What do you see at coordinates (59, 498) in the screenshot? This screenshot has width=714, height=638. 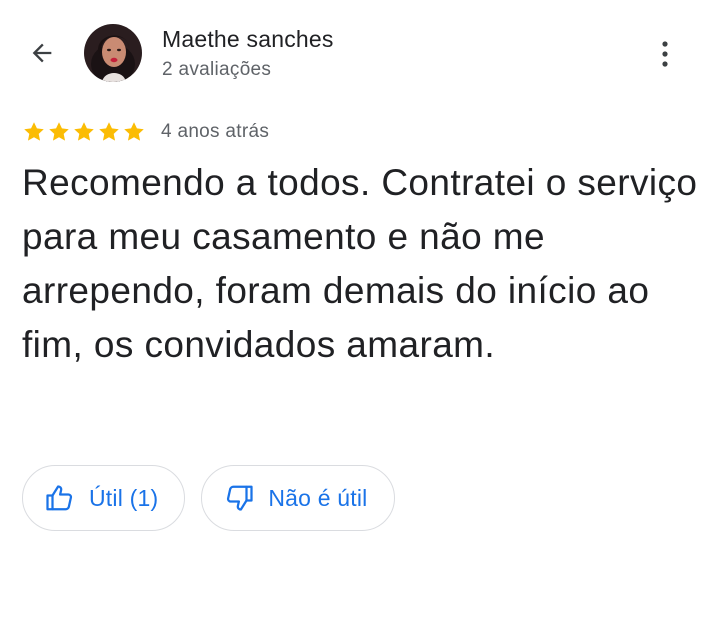 I see `thumb-up-icon` at bounding box center [59, 498].